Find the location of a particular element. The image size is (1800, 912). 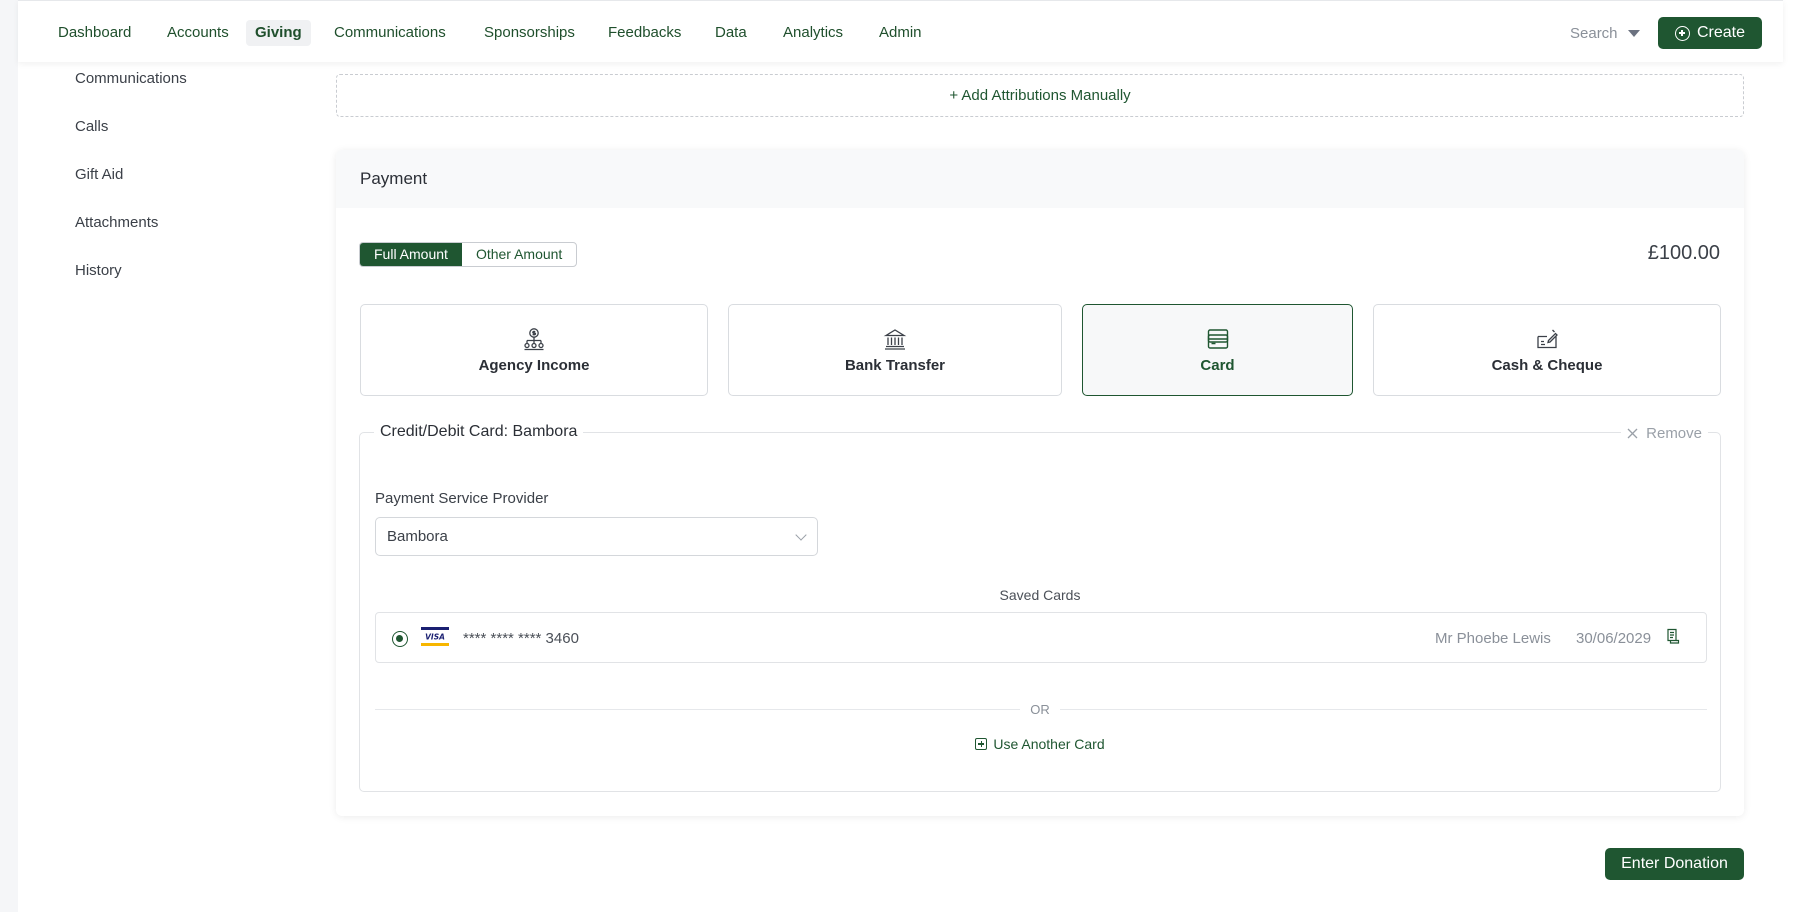

nav-admin: Admin is located at coordinates (900, 33).